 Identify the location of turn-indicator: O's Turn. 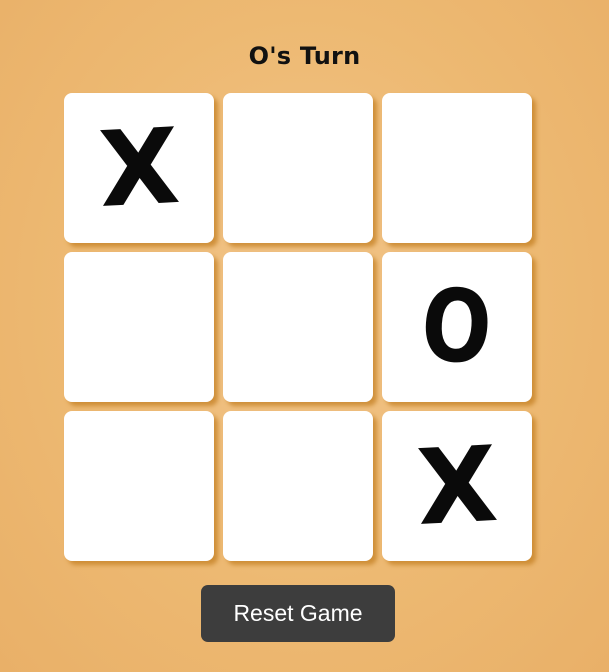
(304, 56).